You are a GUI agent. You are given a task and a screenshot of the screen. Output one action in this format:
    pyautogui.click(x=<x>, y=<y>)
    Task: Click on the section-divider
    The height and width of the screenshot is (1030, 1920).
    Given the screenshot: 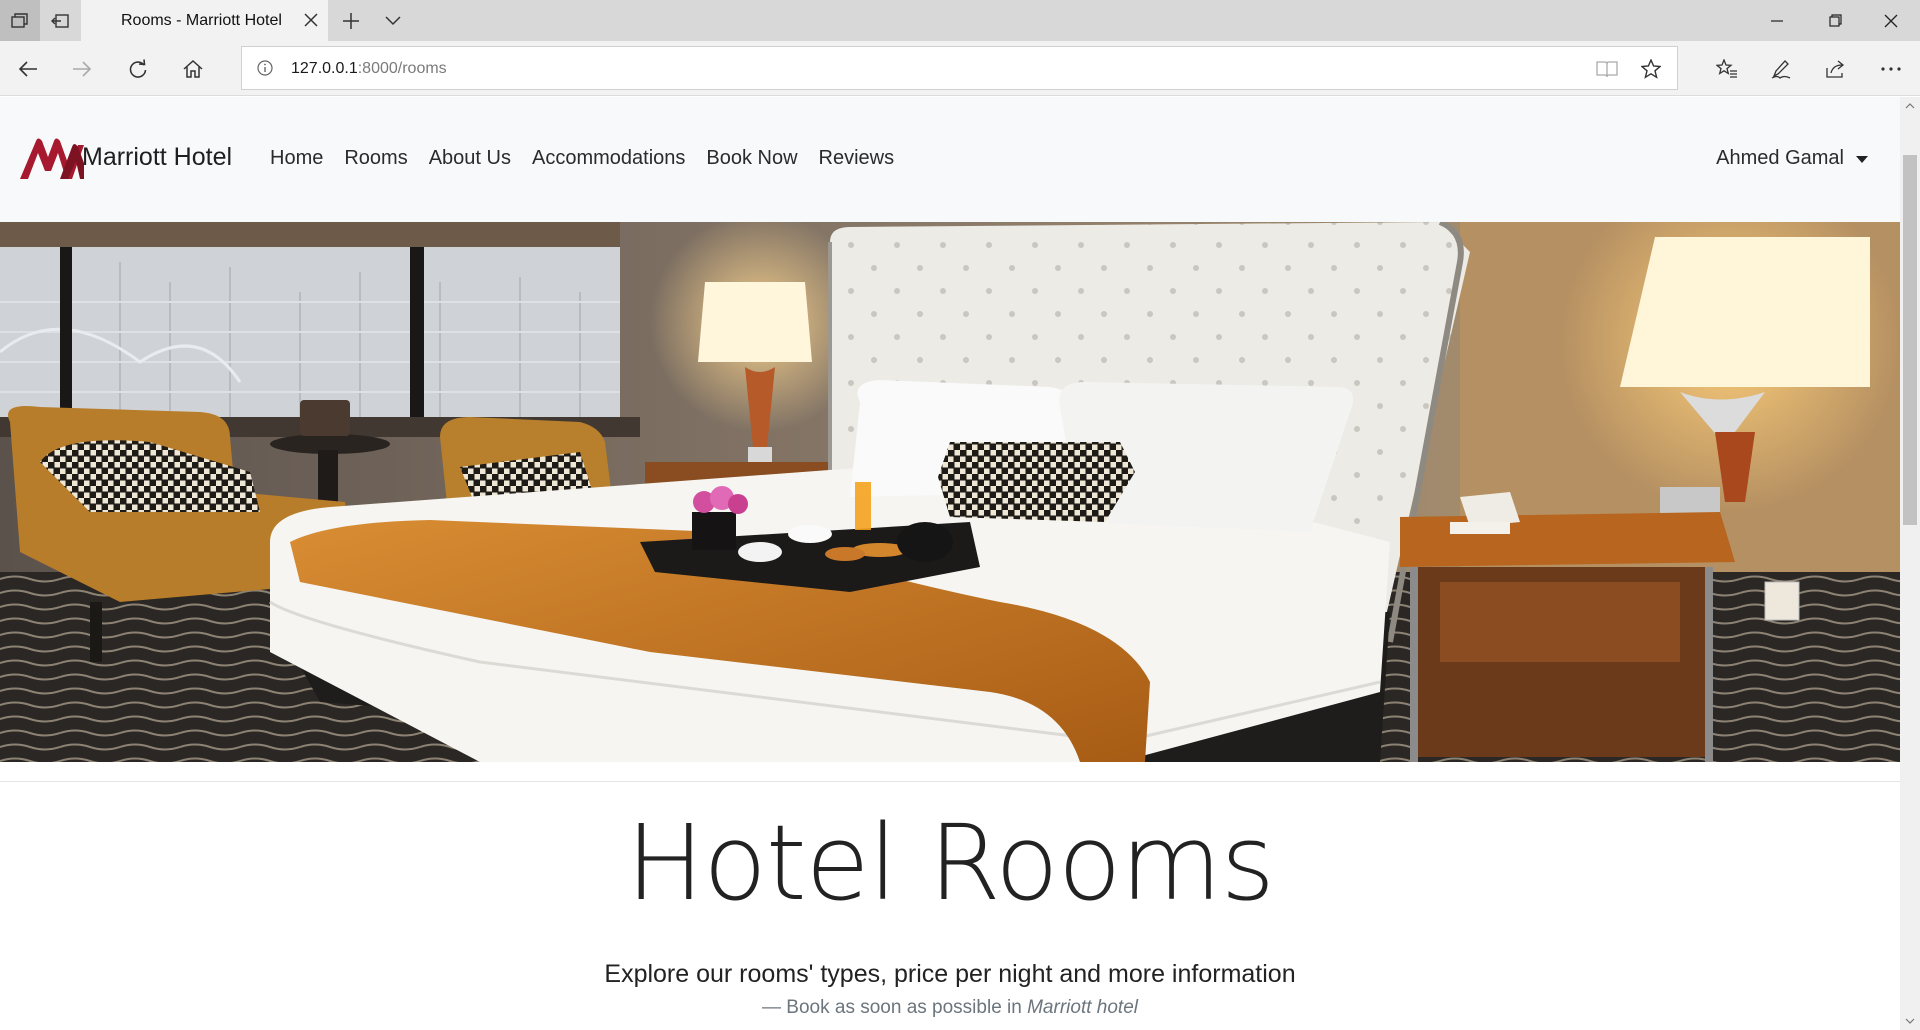 What is the action you would take?
    pyautogui.click(x=950, y=781)
    